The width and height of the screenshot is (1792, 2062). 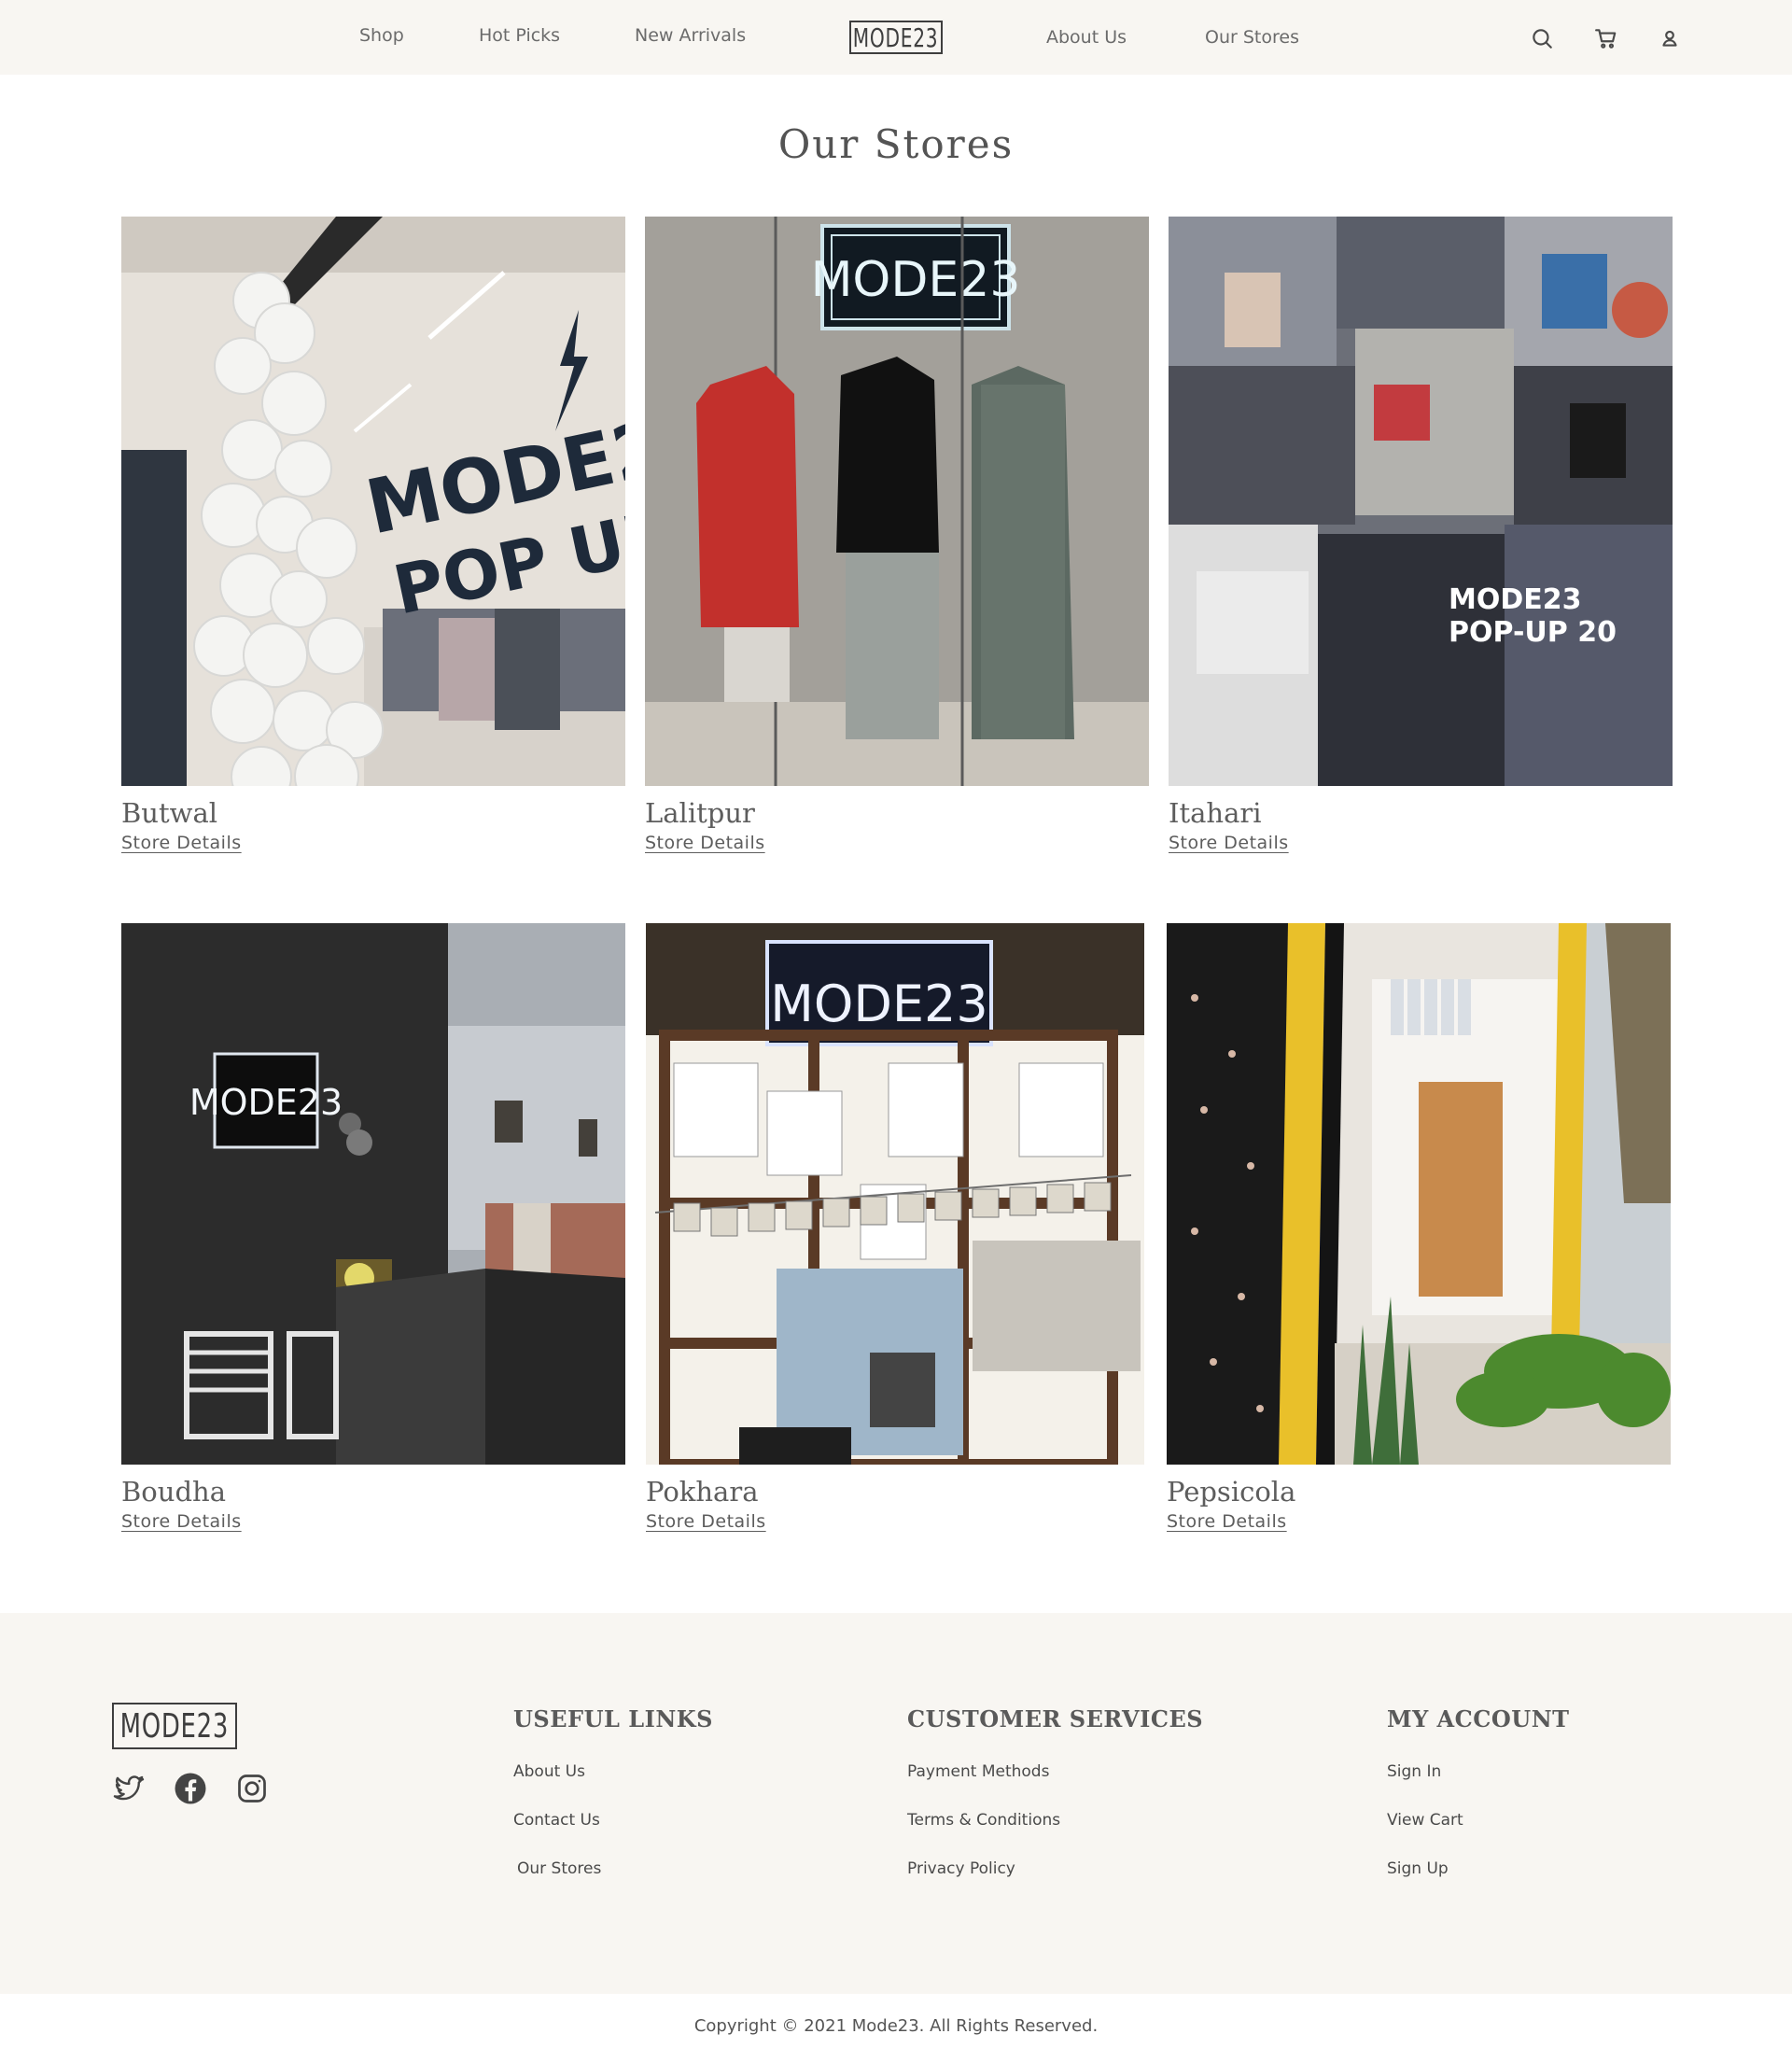 What do you see at coordinates (613, 1718) in the screenshot?
I see `useful-links-title: USEFUL LINKS` at bounding box center [613, 1718].